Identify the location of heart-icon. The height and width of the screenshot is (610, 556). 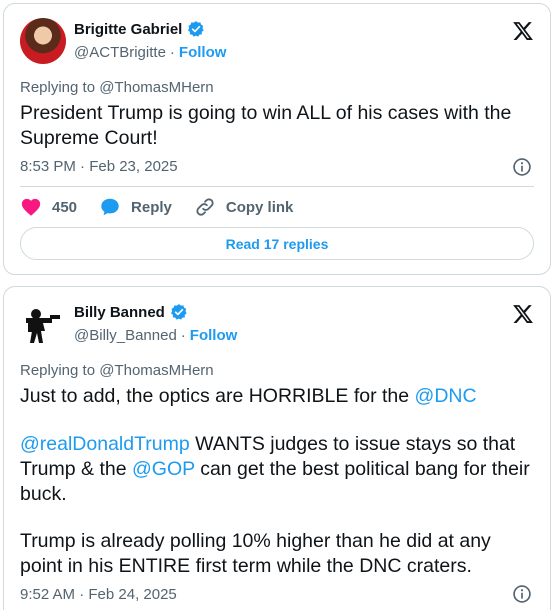
(31, 207).